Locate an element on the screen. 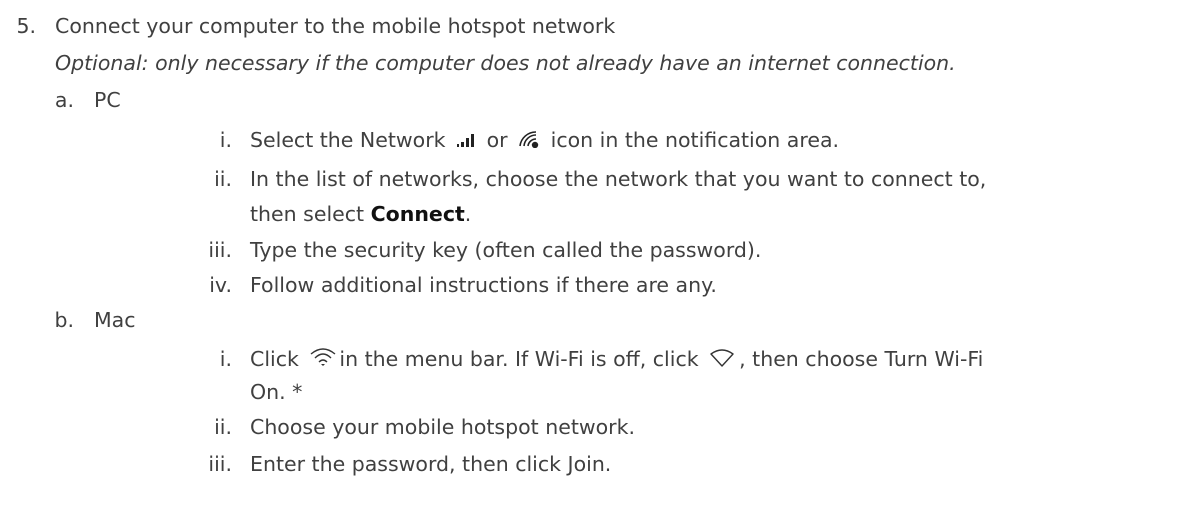 The image size is (1188, 531). pc-item-iv-number: iv. is located at coordinates (220, 285).